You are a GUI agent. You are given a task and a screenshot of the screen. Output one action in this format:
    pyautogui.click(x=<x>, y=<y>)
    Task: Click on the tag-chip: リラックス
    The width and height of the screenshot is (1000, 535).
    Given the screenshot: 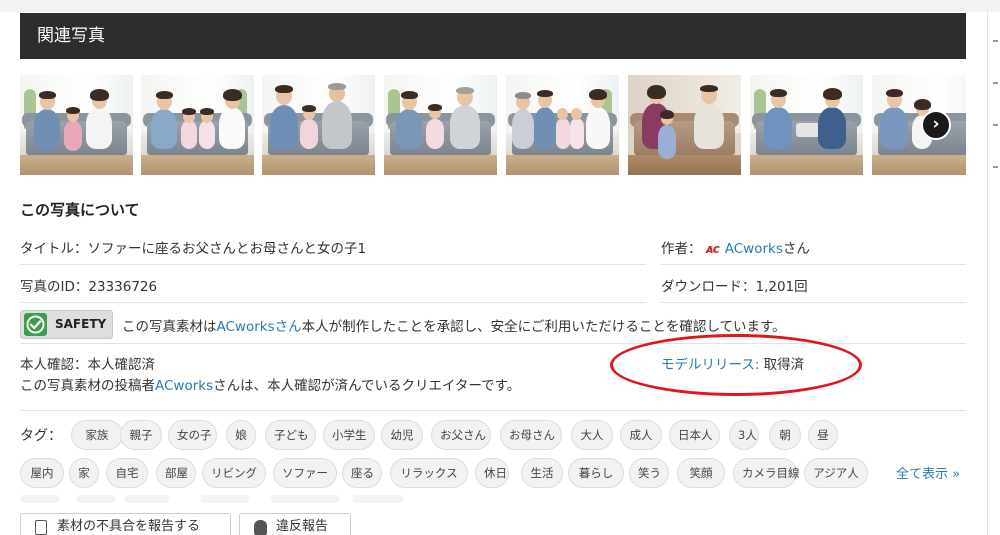 What is the action you would take?
    pyautogui.click(x=429, y=473)
    